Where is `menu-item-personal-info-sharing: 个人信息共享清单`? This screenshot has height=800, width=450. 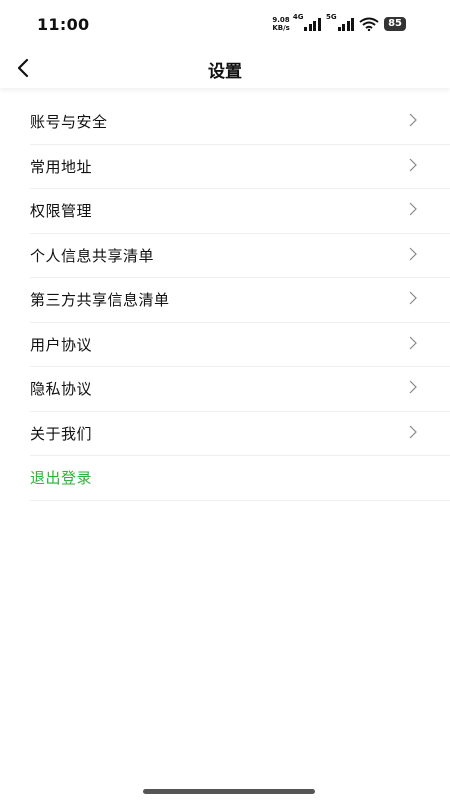
menu-item-personal-info-sharing: 个人信息共享清单 is located at coordinates (240, 256).